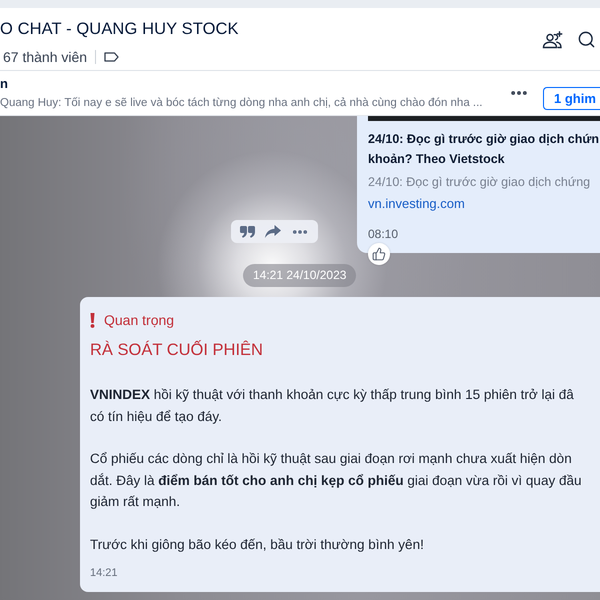 The height and width of the screenshot is (600, 600). What do you see at coordinates (552, 39) in the screenshot?
I see `add-member-icon` at bounding box center [552, 39].